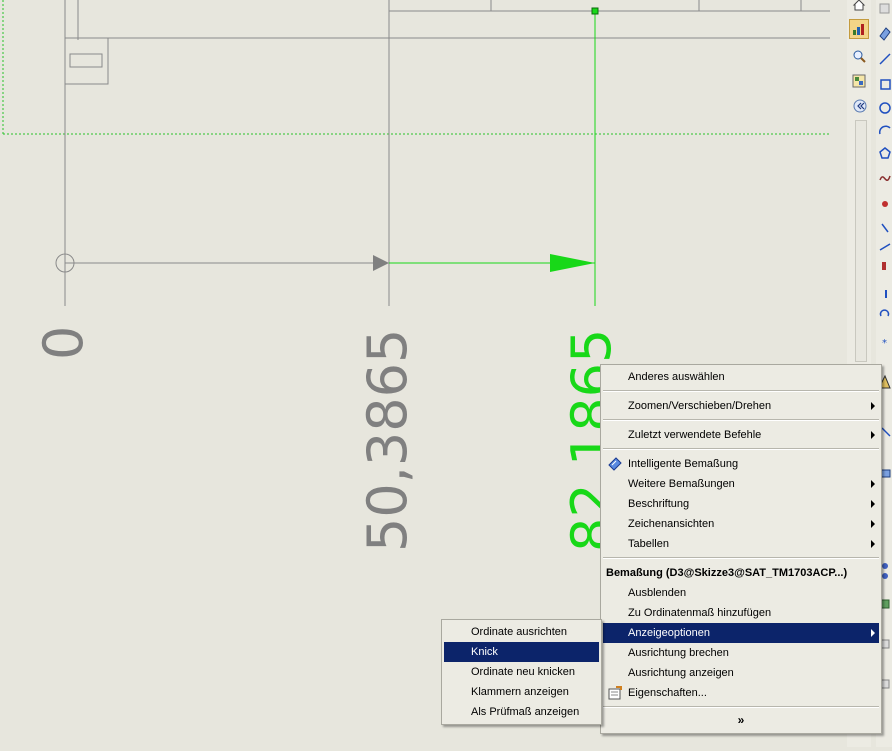 The width and height of the screenshot is (892, 751). I want to click on menu-section-header: Bemaßung (D3@Skizze3@SAT_TM1703ACP...), so click(727, 573).